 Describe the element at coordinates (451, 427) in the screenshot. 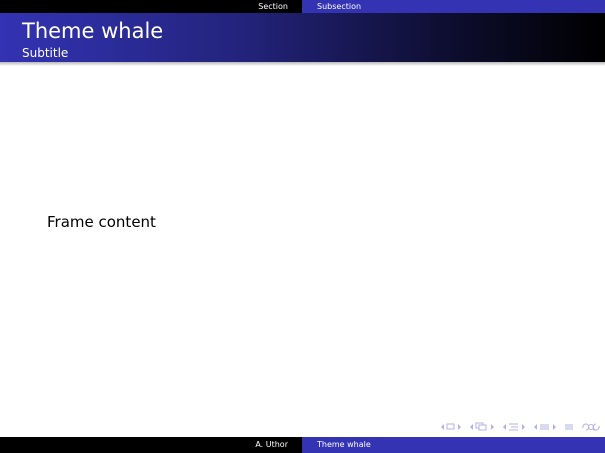

I see `nav-frame-icon` at that location.